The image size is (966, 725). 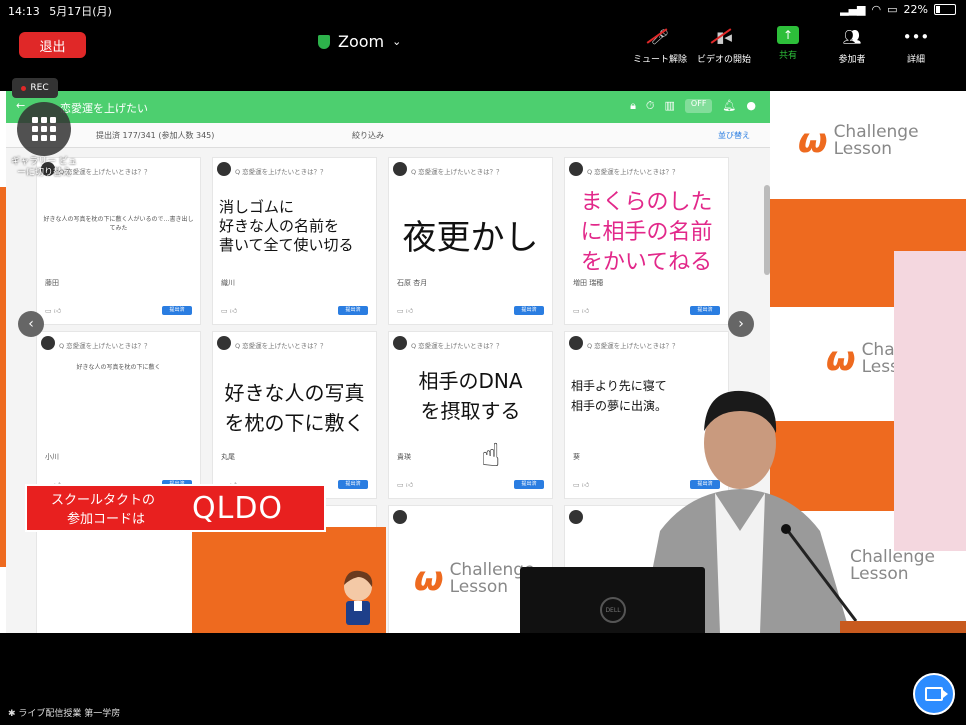 I want to click on meeting-title-text: Zoom, so click(x=361, y=41).